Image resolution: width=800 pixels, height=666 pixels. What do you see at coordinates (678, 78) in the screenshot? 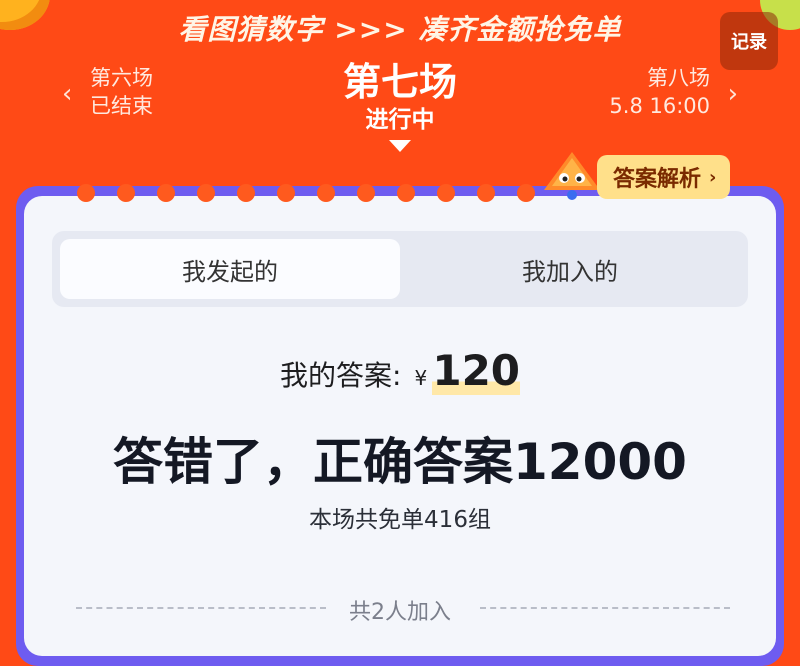
I see `session-next-title: 第八场` at bounding box center [678, 78].